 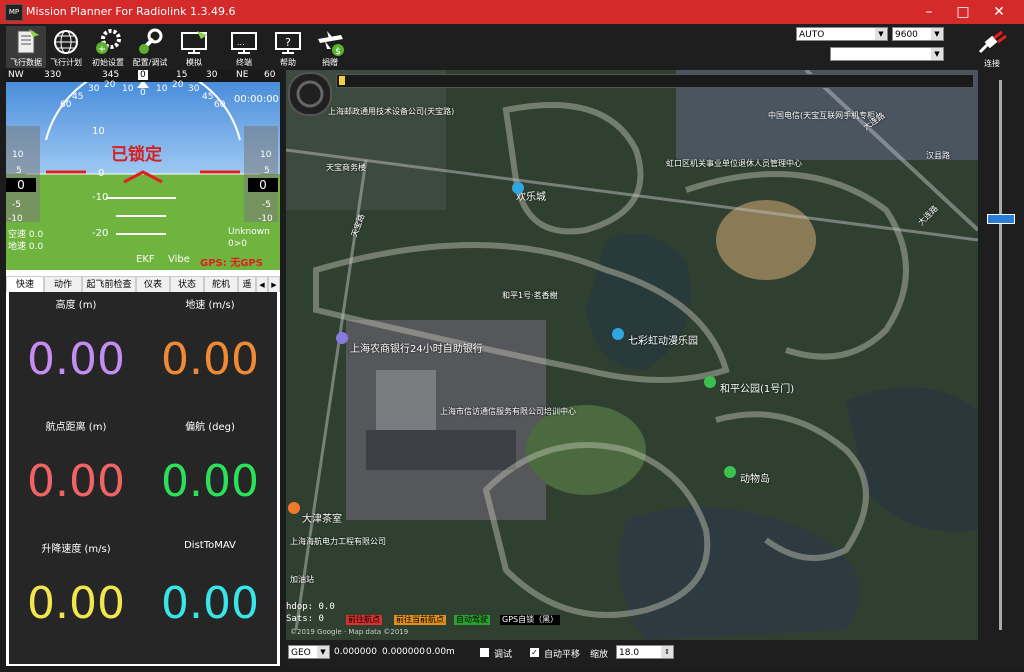 What do you see at coordinates (100, 233) in the screenshot?
I see `pitch-label: -20` at bounding box center [100, 233].